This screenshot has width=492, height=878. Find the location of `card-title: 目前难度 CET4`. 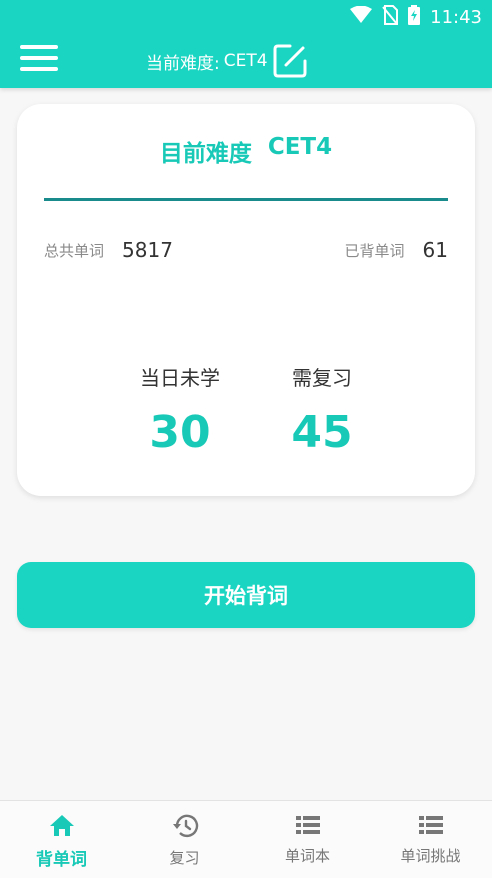

card-title: 目前难度 CET4 is located at coordinates (246, 151).